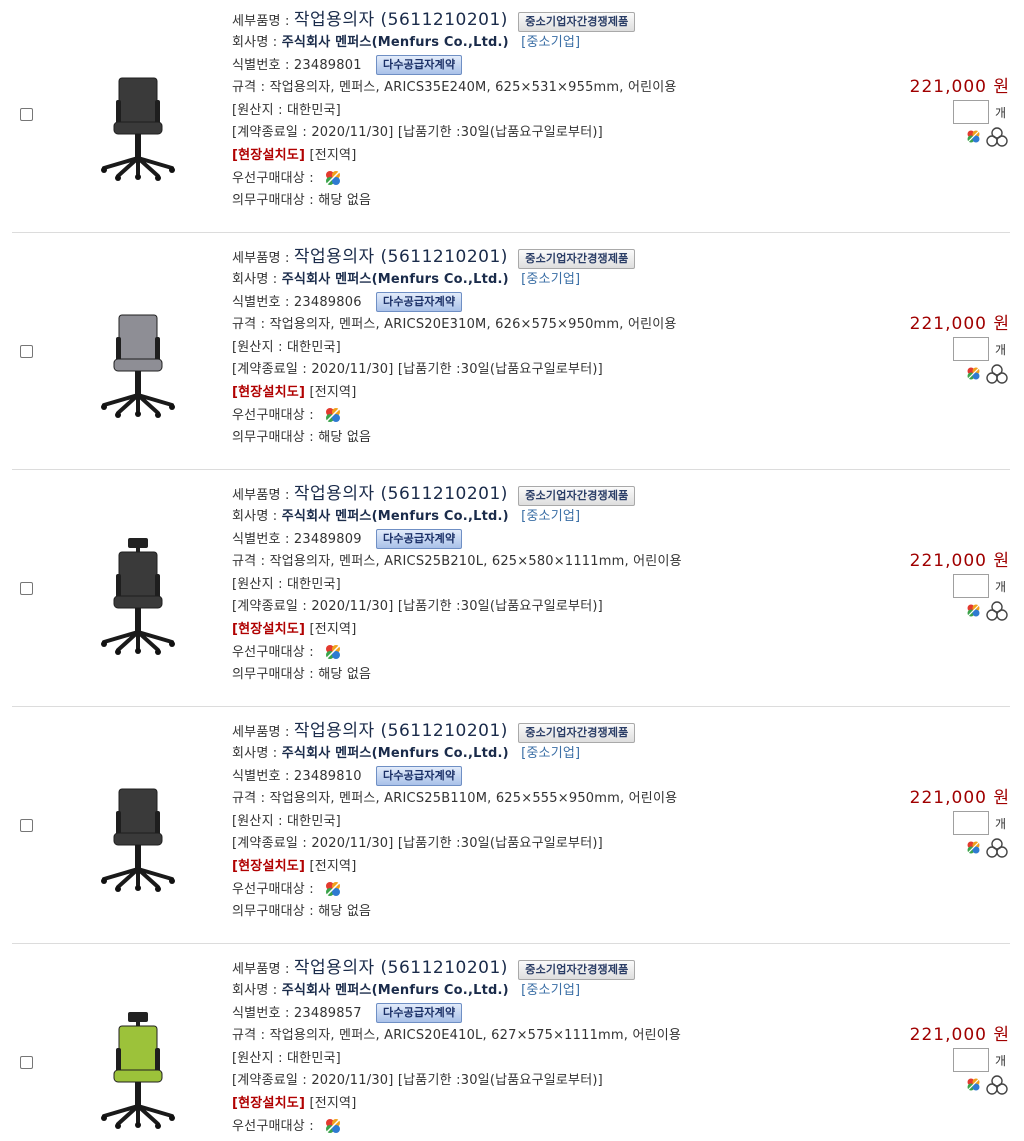 This screenshot has width=1024, height=1141. Describe the element at coordinates (327, 65) in the screenshot. I see `id-no-value: 23489801` at that location.